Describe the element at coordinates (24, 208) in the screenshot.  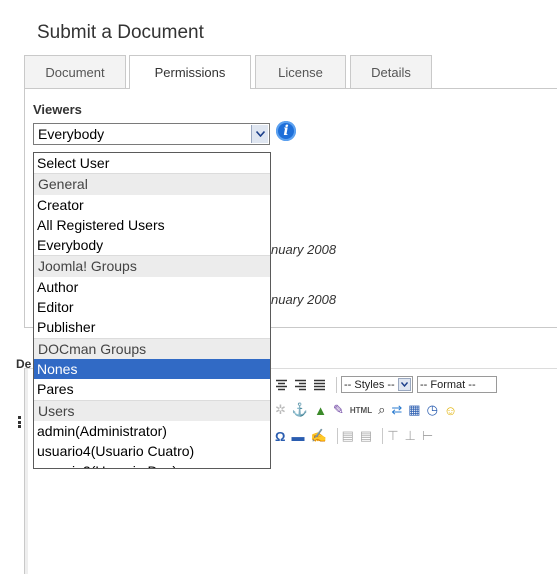
I see `panel-border-left` at that location.